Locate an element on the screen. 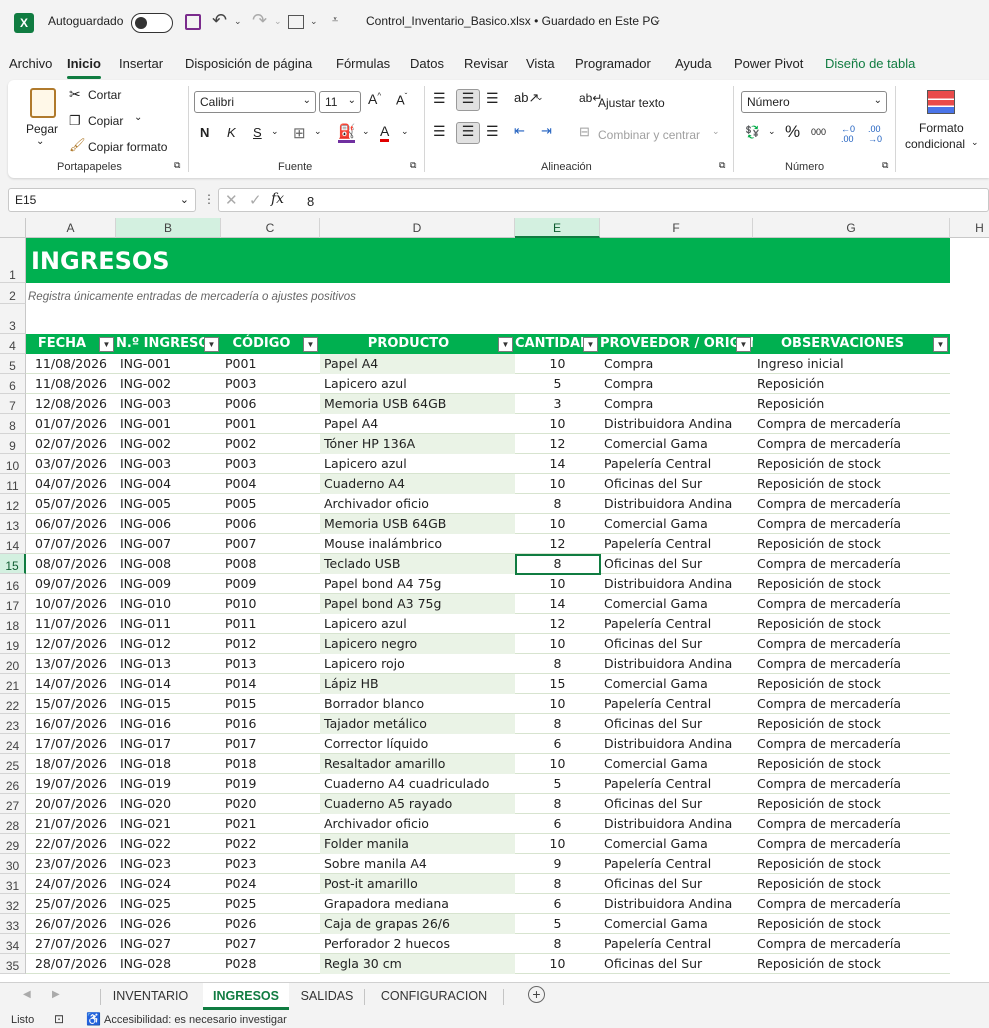 This screenshot has width=989, height=1028. table-cell: Lapicero azul is located at coordinates (417, 464).